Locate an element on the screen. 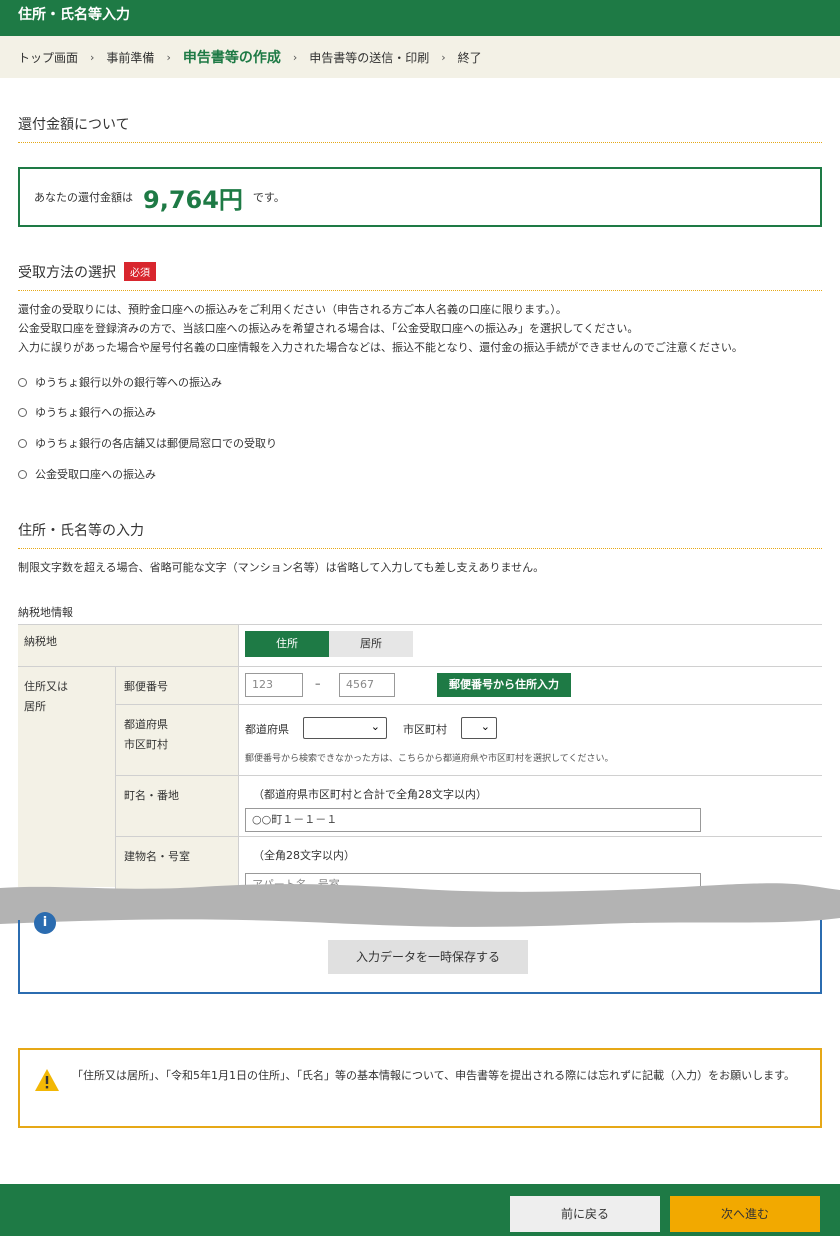 The height and width of the screenshot is (1236, 840). prefecture-select: ⌄ is located at coordinates (345, 728).